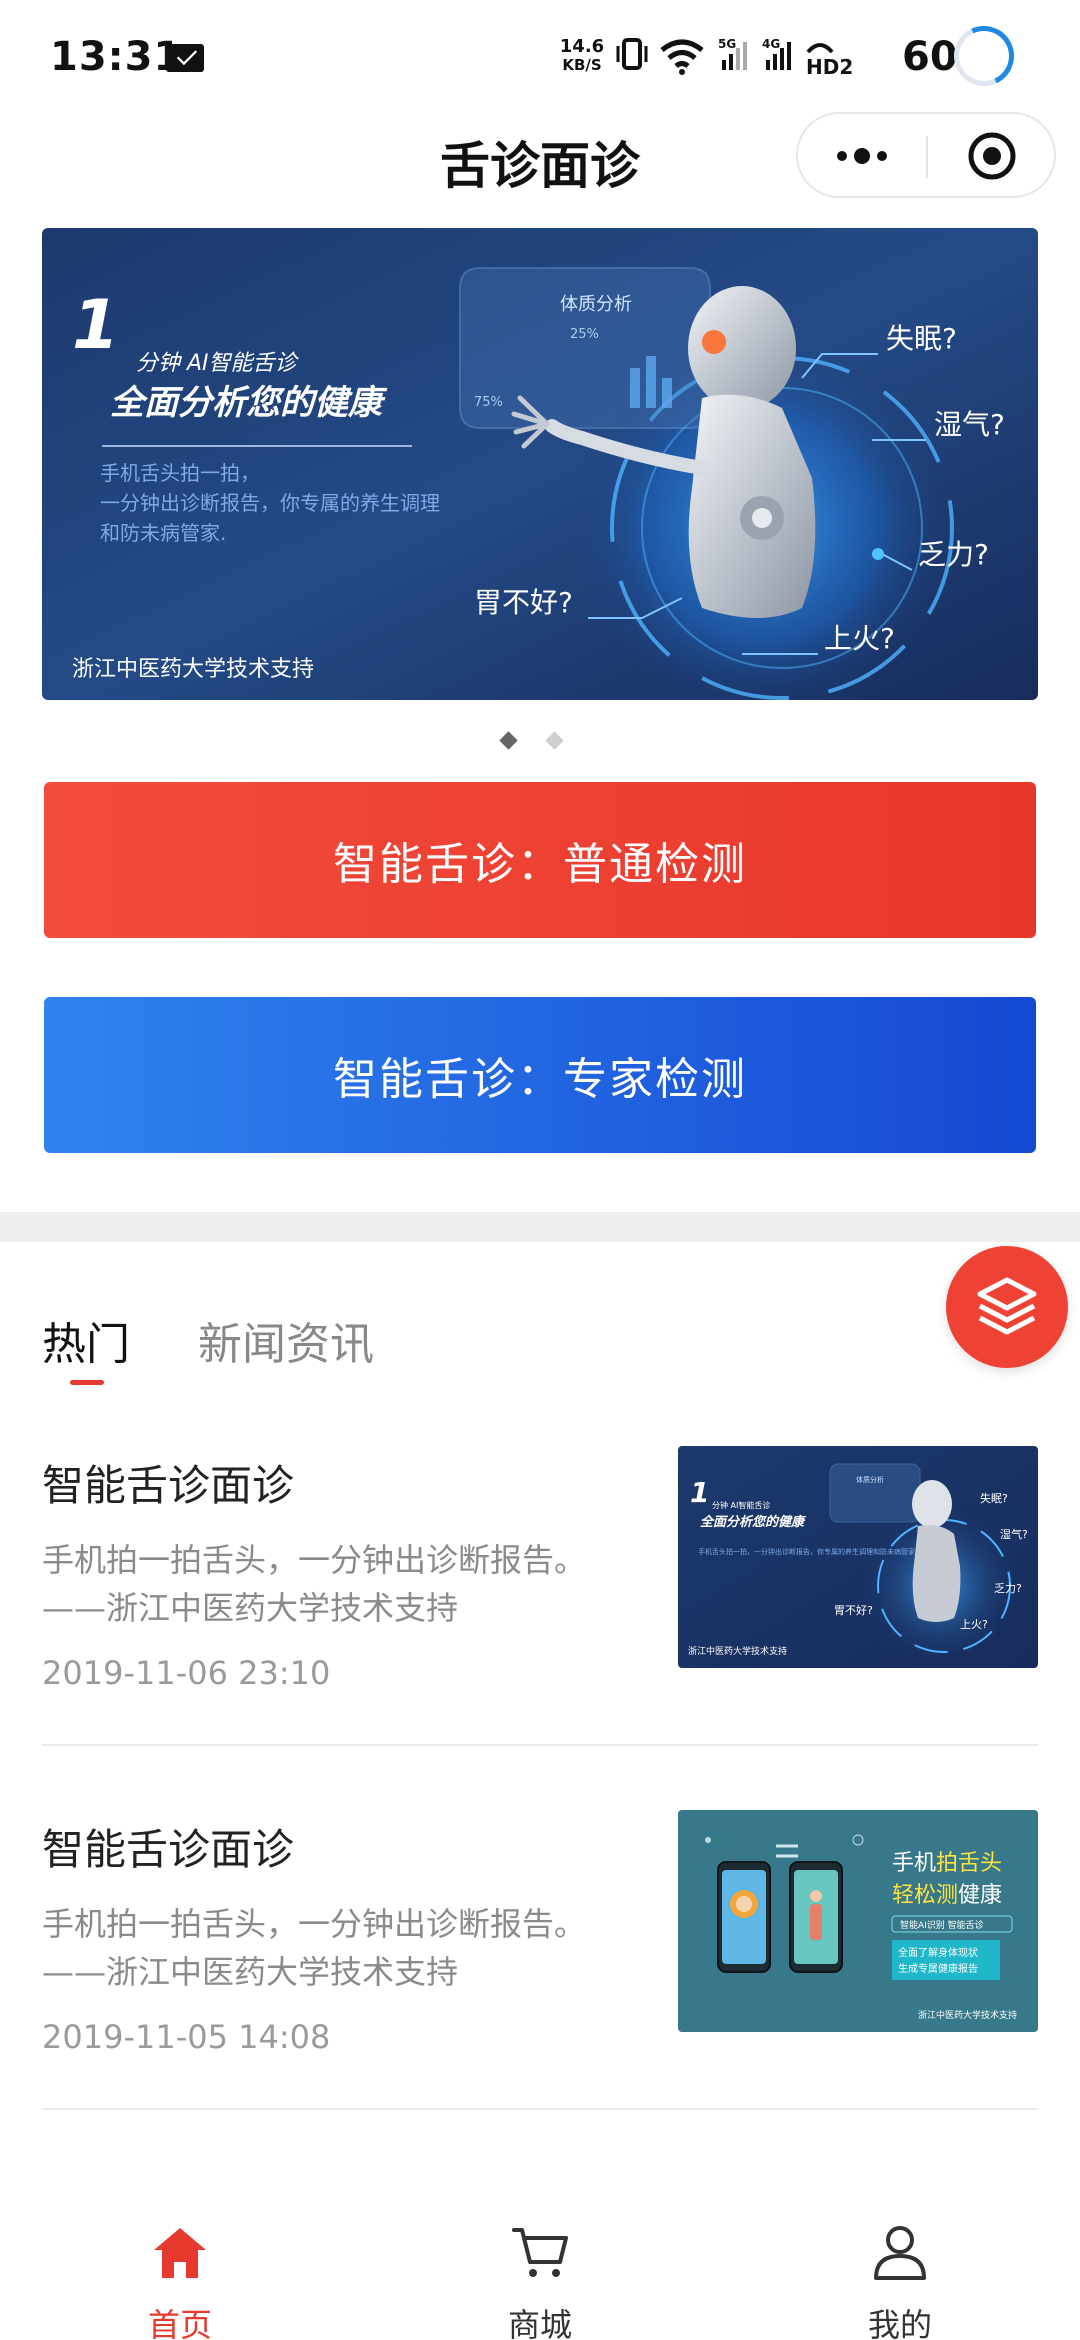  Describe the element at coordinates (531, 740) in the screenshot. I see `carousel-dots` at that location.